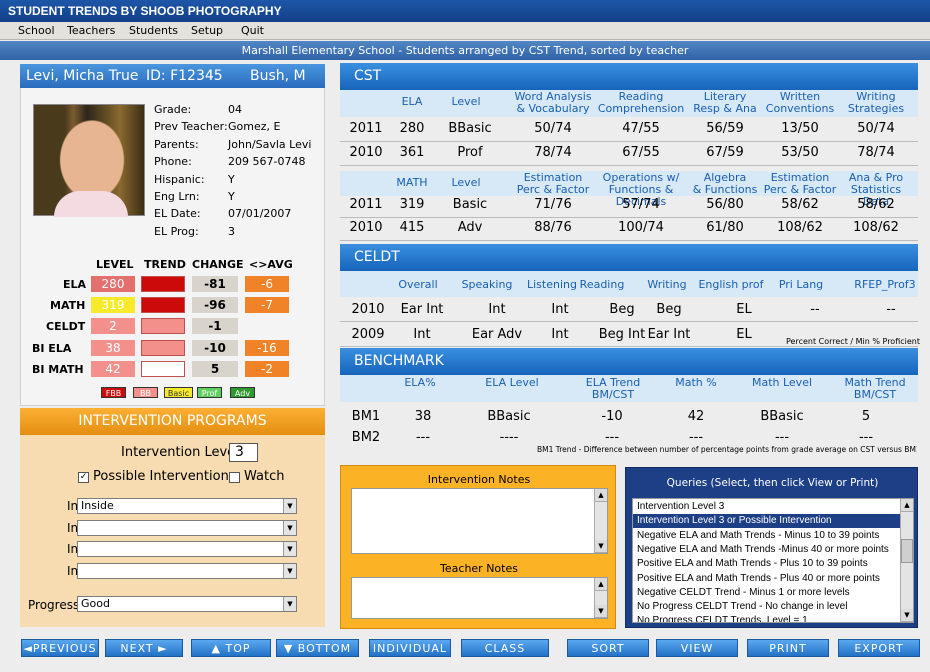  What do you see at coordinates (553, 102) in the screenshot?
I see `cst-ela-col-header: Word Analysis & Vocabulary` at bounding box center [553, 102].